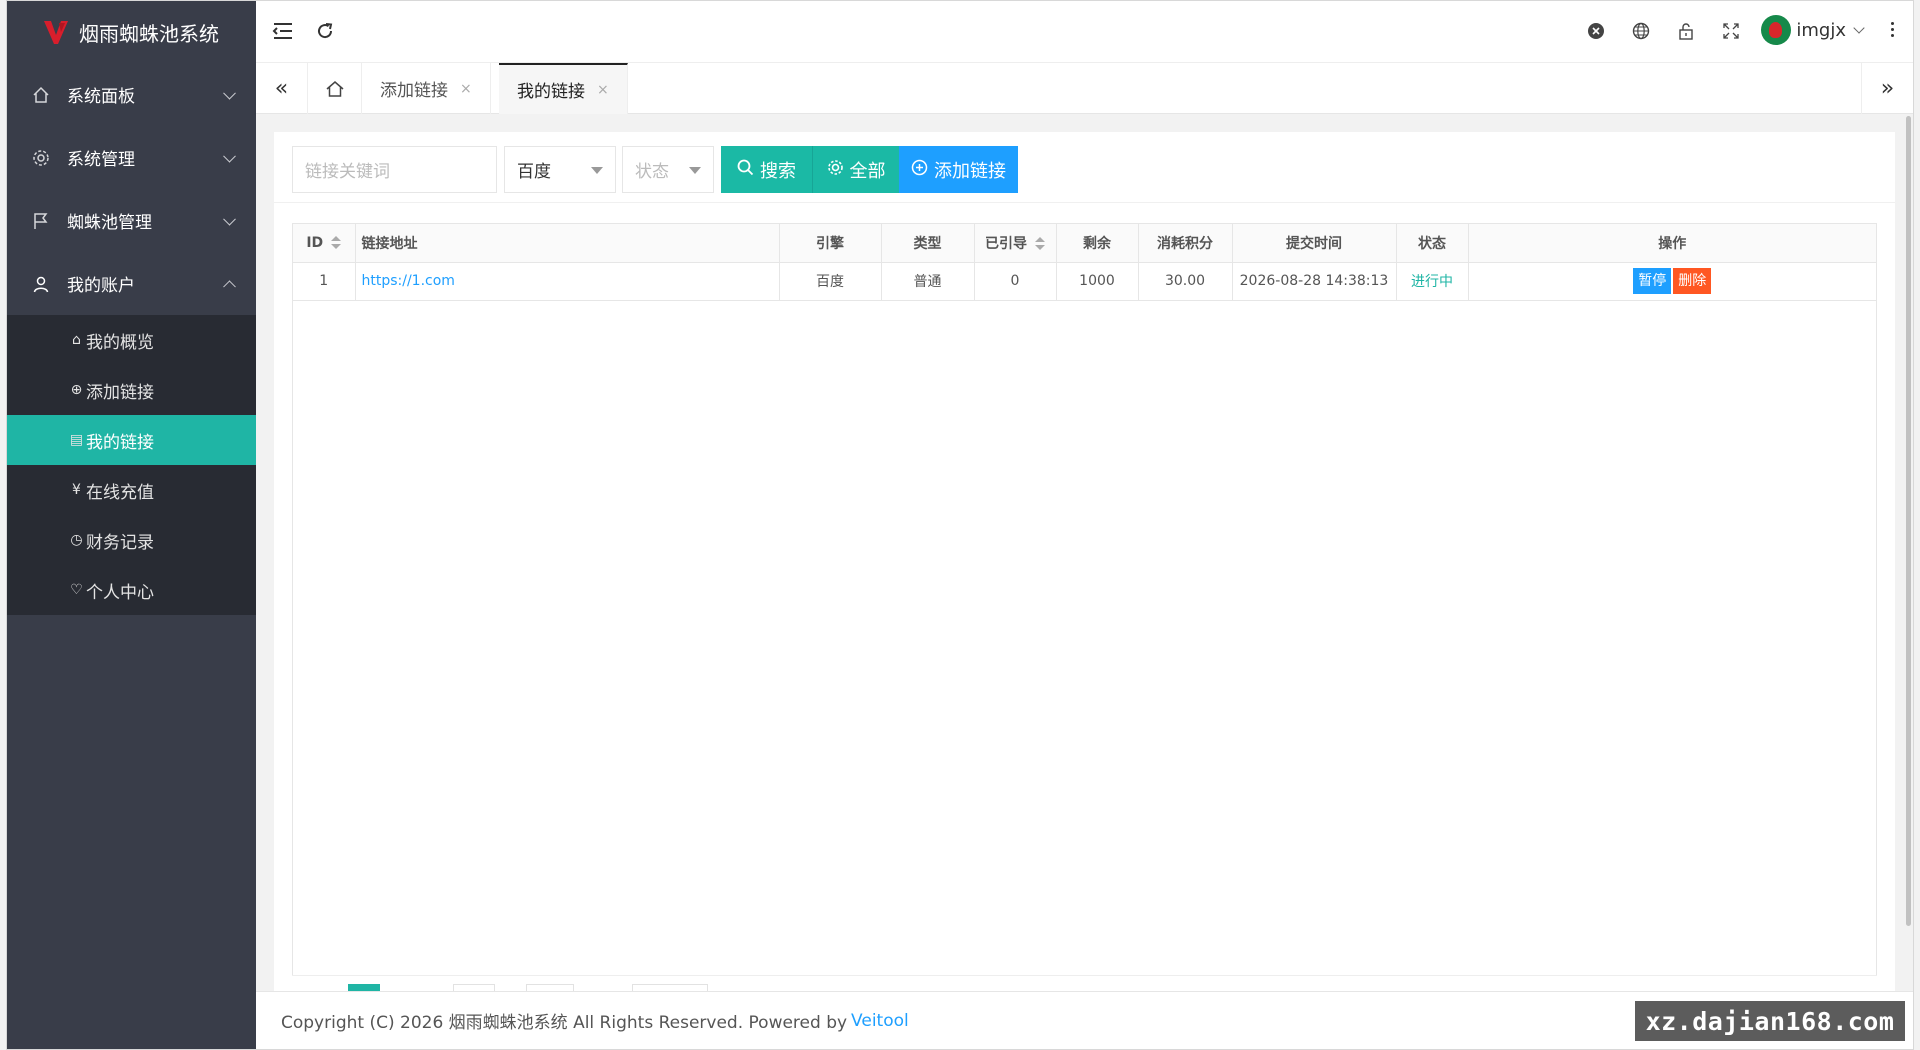 This screenshot has width=1920, height=1050. Describe the element at coordinates (120, 392) in the screenshot. I see `sidebar-item-label: 添加链接` at that location.